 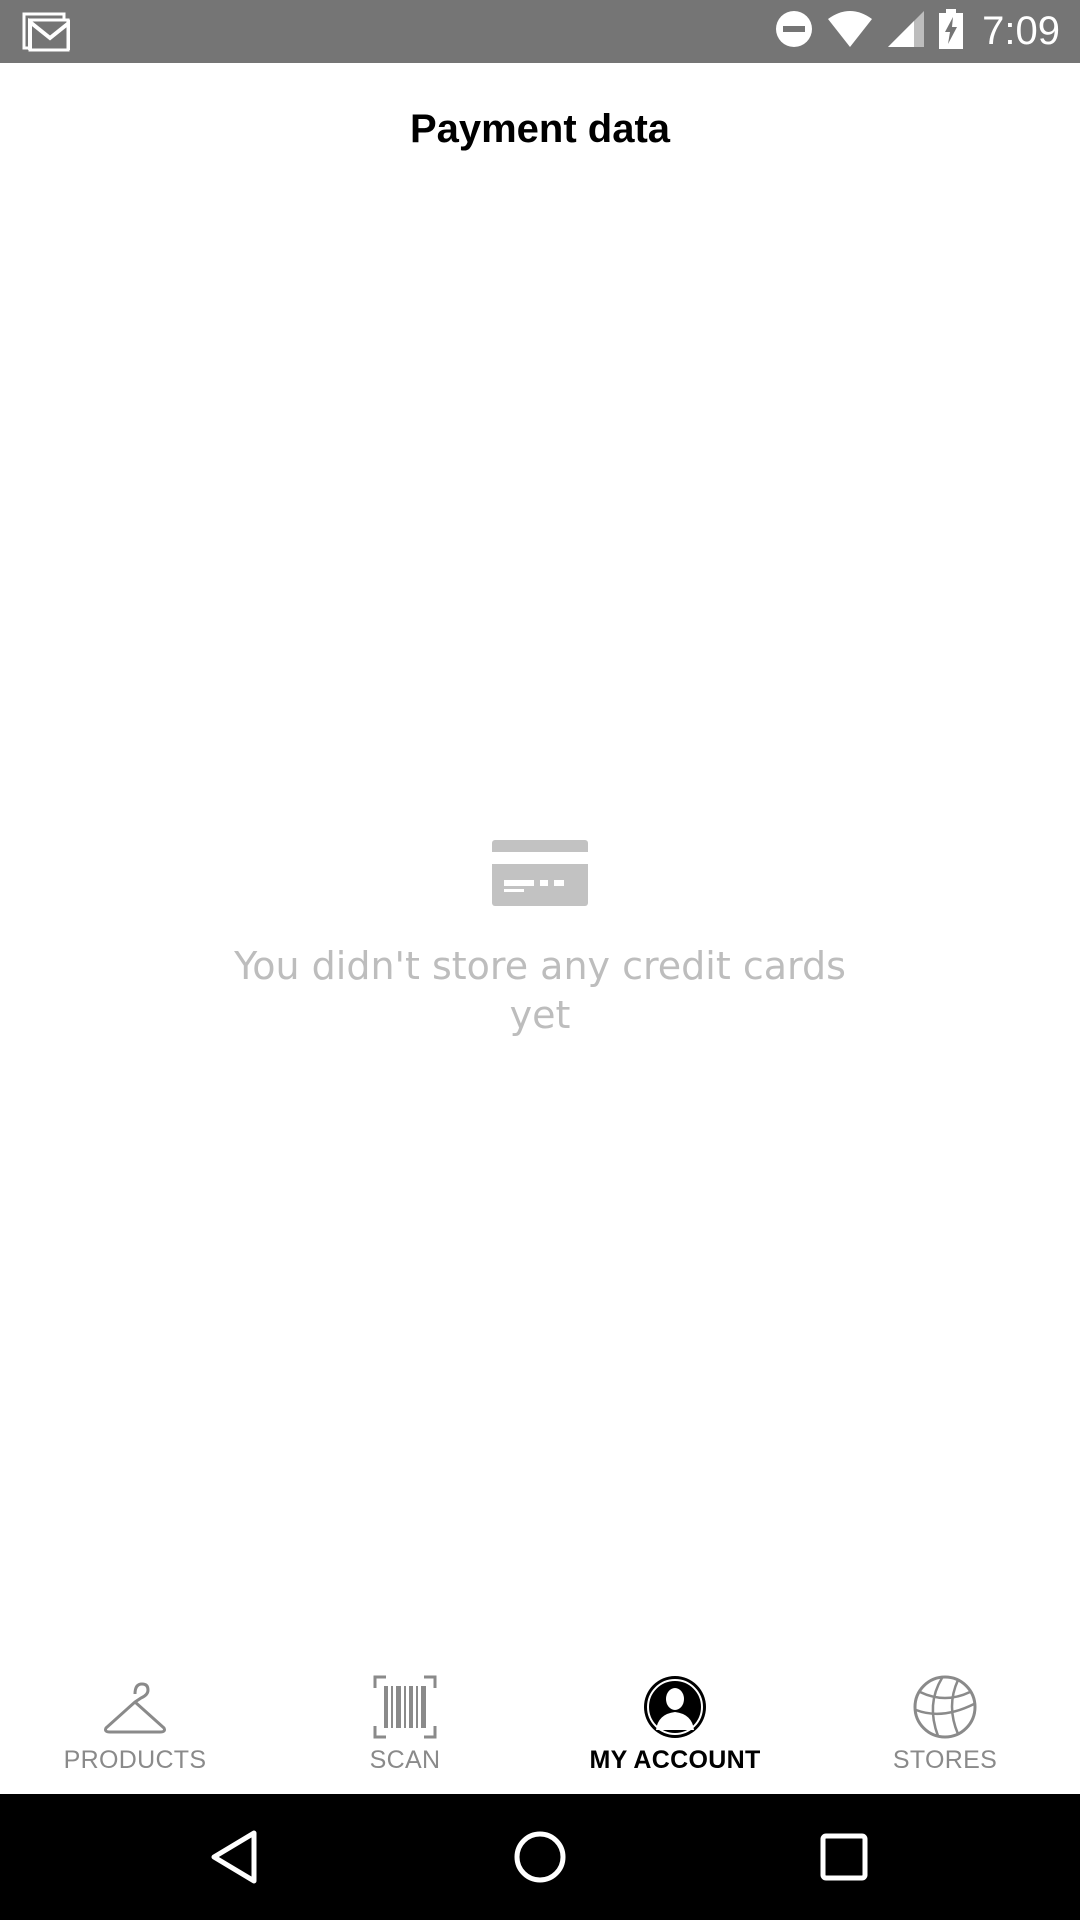 What do you see at coordinates (236, 1857) in the screenshot?
I see `back-icon` at bounding box center [236, 1857].